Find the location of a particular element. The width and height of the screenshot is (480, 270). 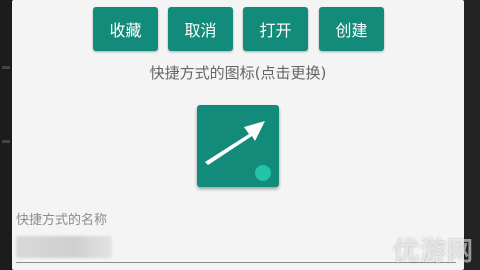

background-right-edge is located at coordinates (472, 135).